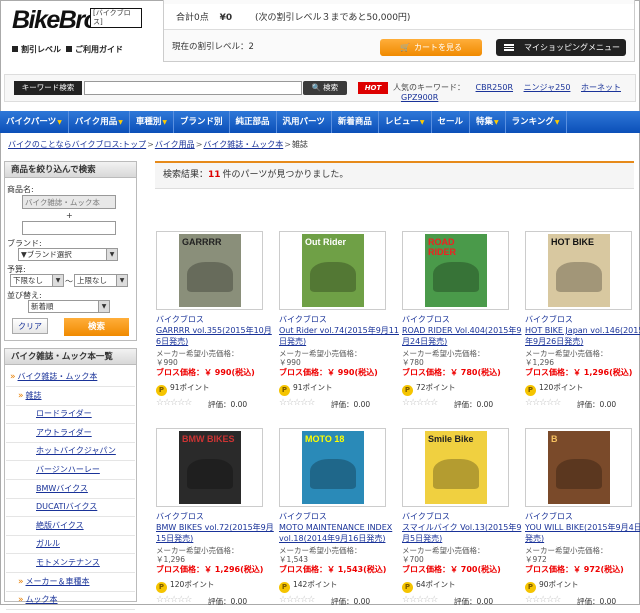 The width and height of the screenshot is (640, 613). Describe the element at coordinates (209, 270) in the screenshot. I see `product-image: GARRRR` at that location.